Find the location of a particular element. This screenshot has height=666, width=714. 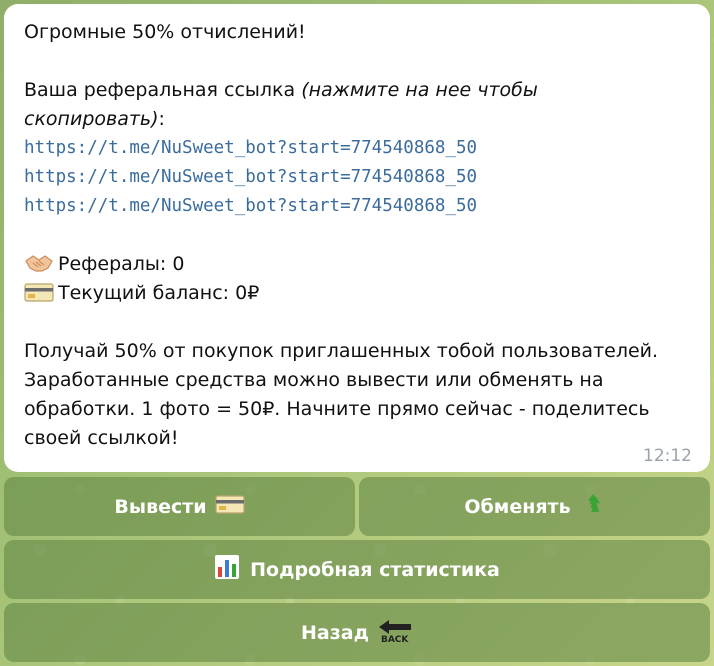

referrals-count: Рефералы: 0 is located at coordinates (121, 264).